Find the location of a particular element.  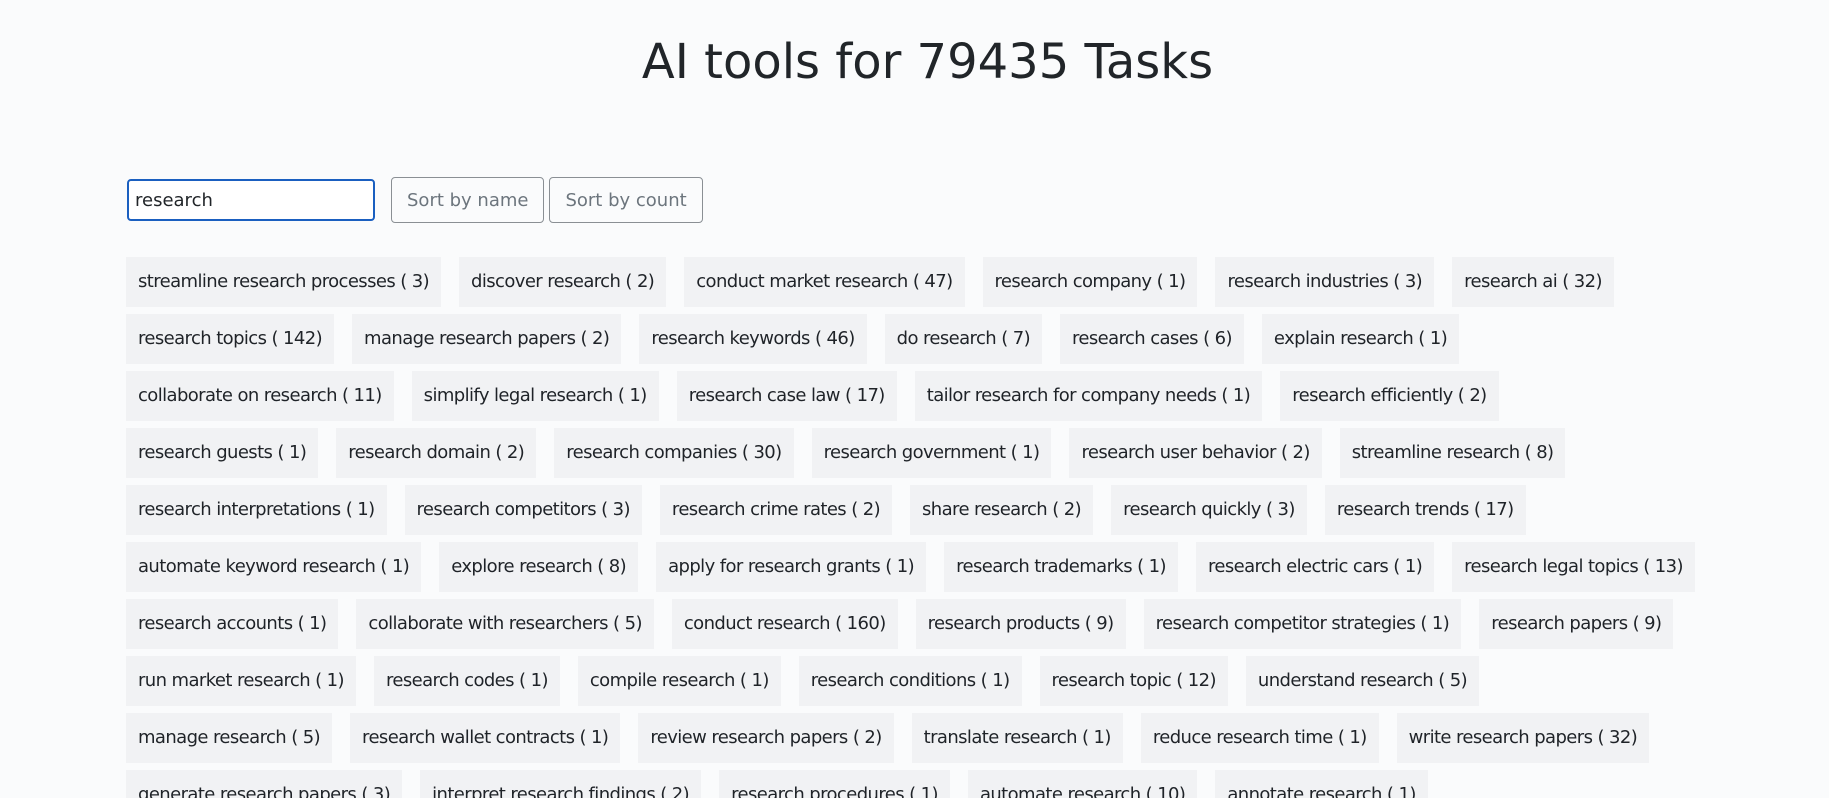

task-tag: streamline research processes ( 3) is located at coordinates (284, 282).